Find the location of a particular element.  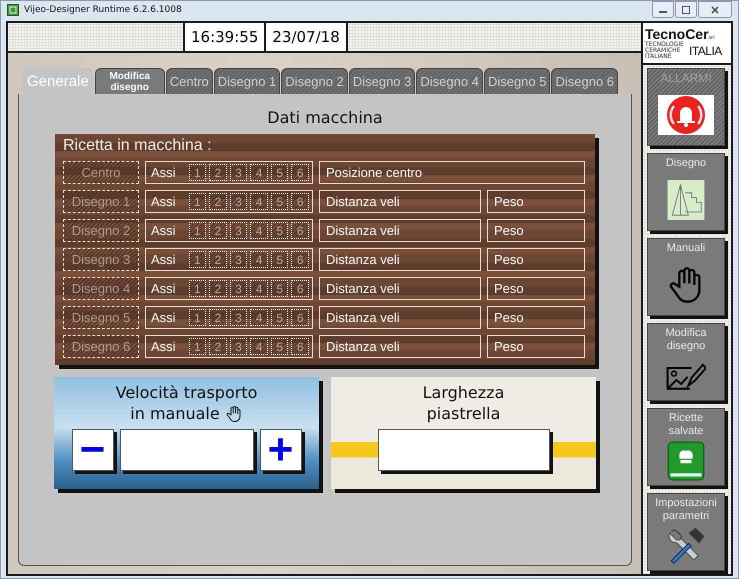

tab: Modifica disegno is located at coordinates (129, 81).